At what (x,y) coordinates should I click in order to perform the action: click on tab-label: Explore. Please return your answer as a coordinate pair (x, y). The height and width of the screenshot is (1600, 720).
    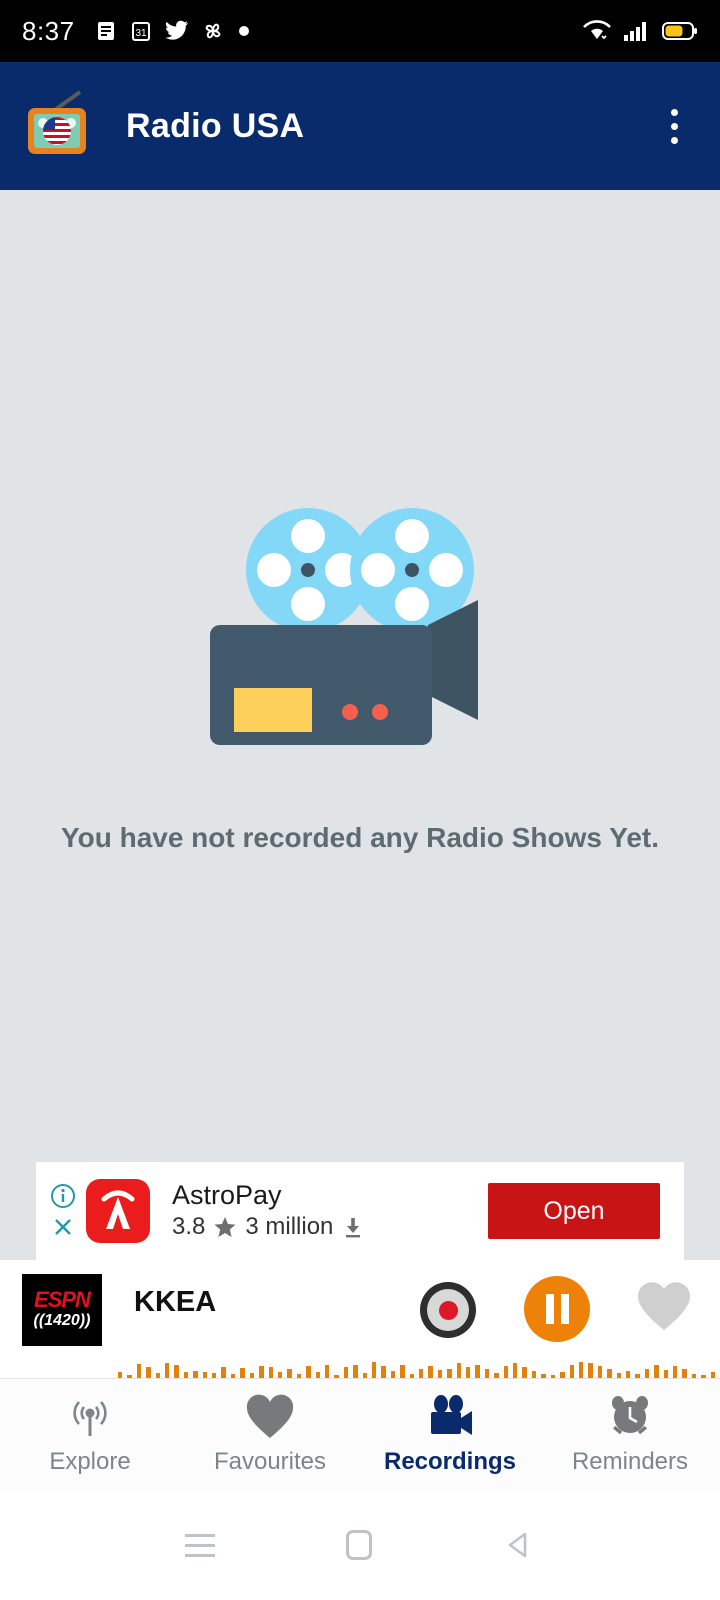
    Looking at the image, I should click on (90, 1461).